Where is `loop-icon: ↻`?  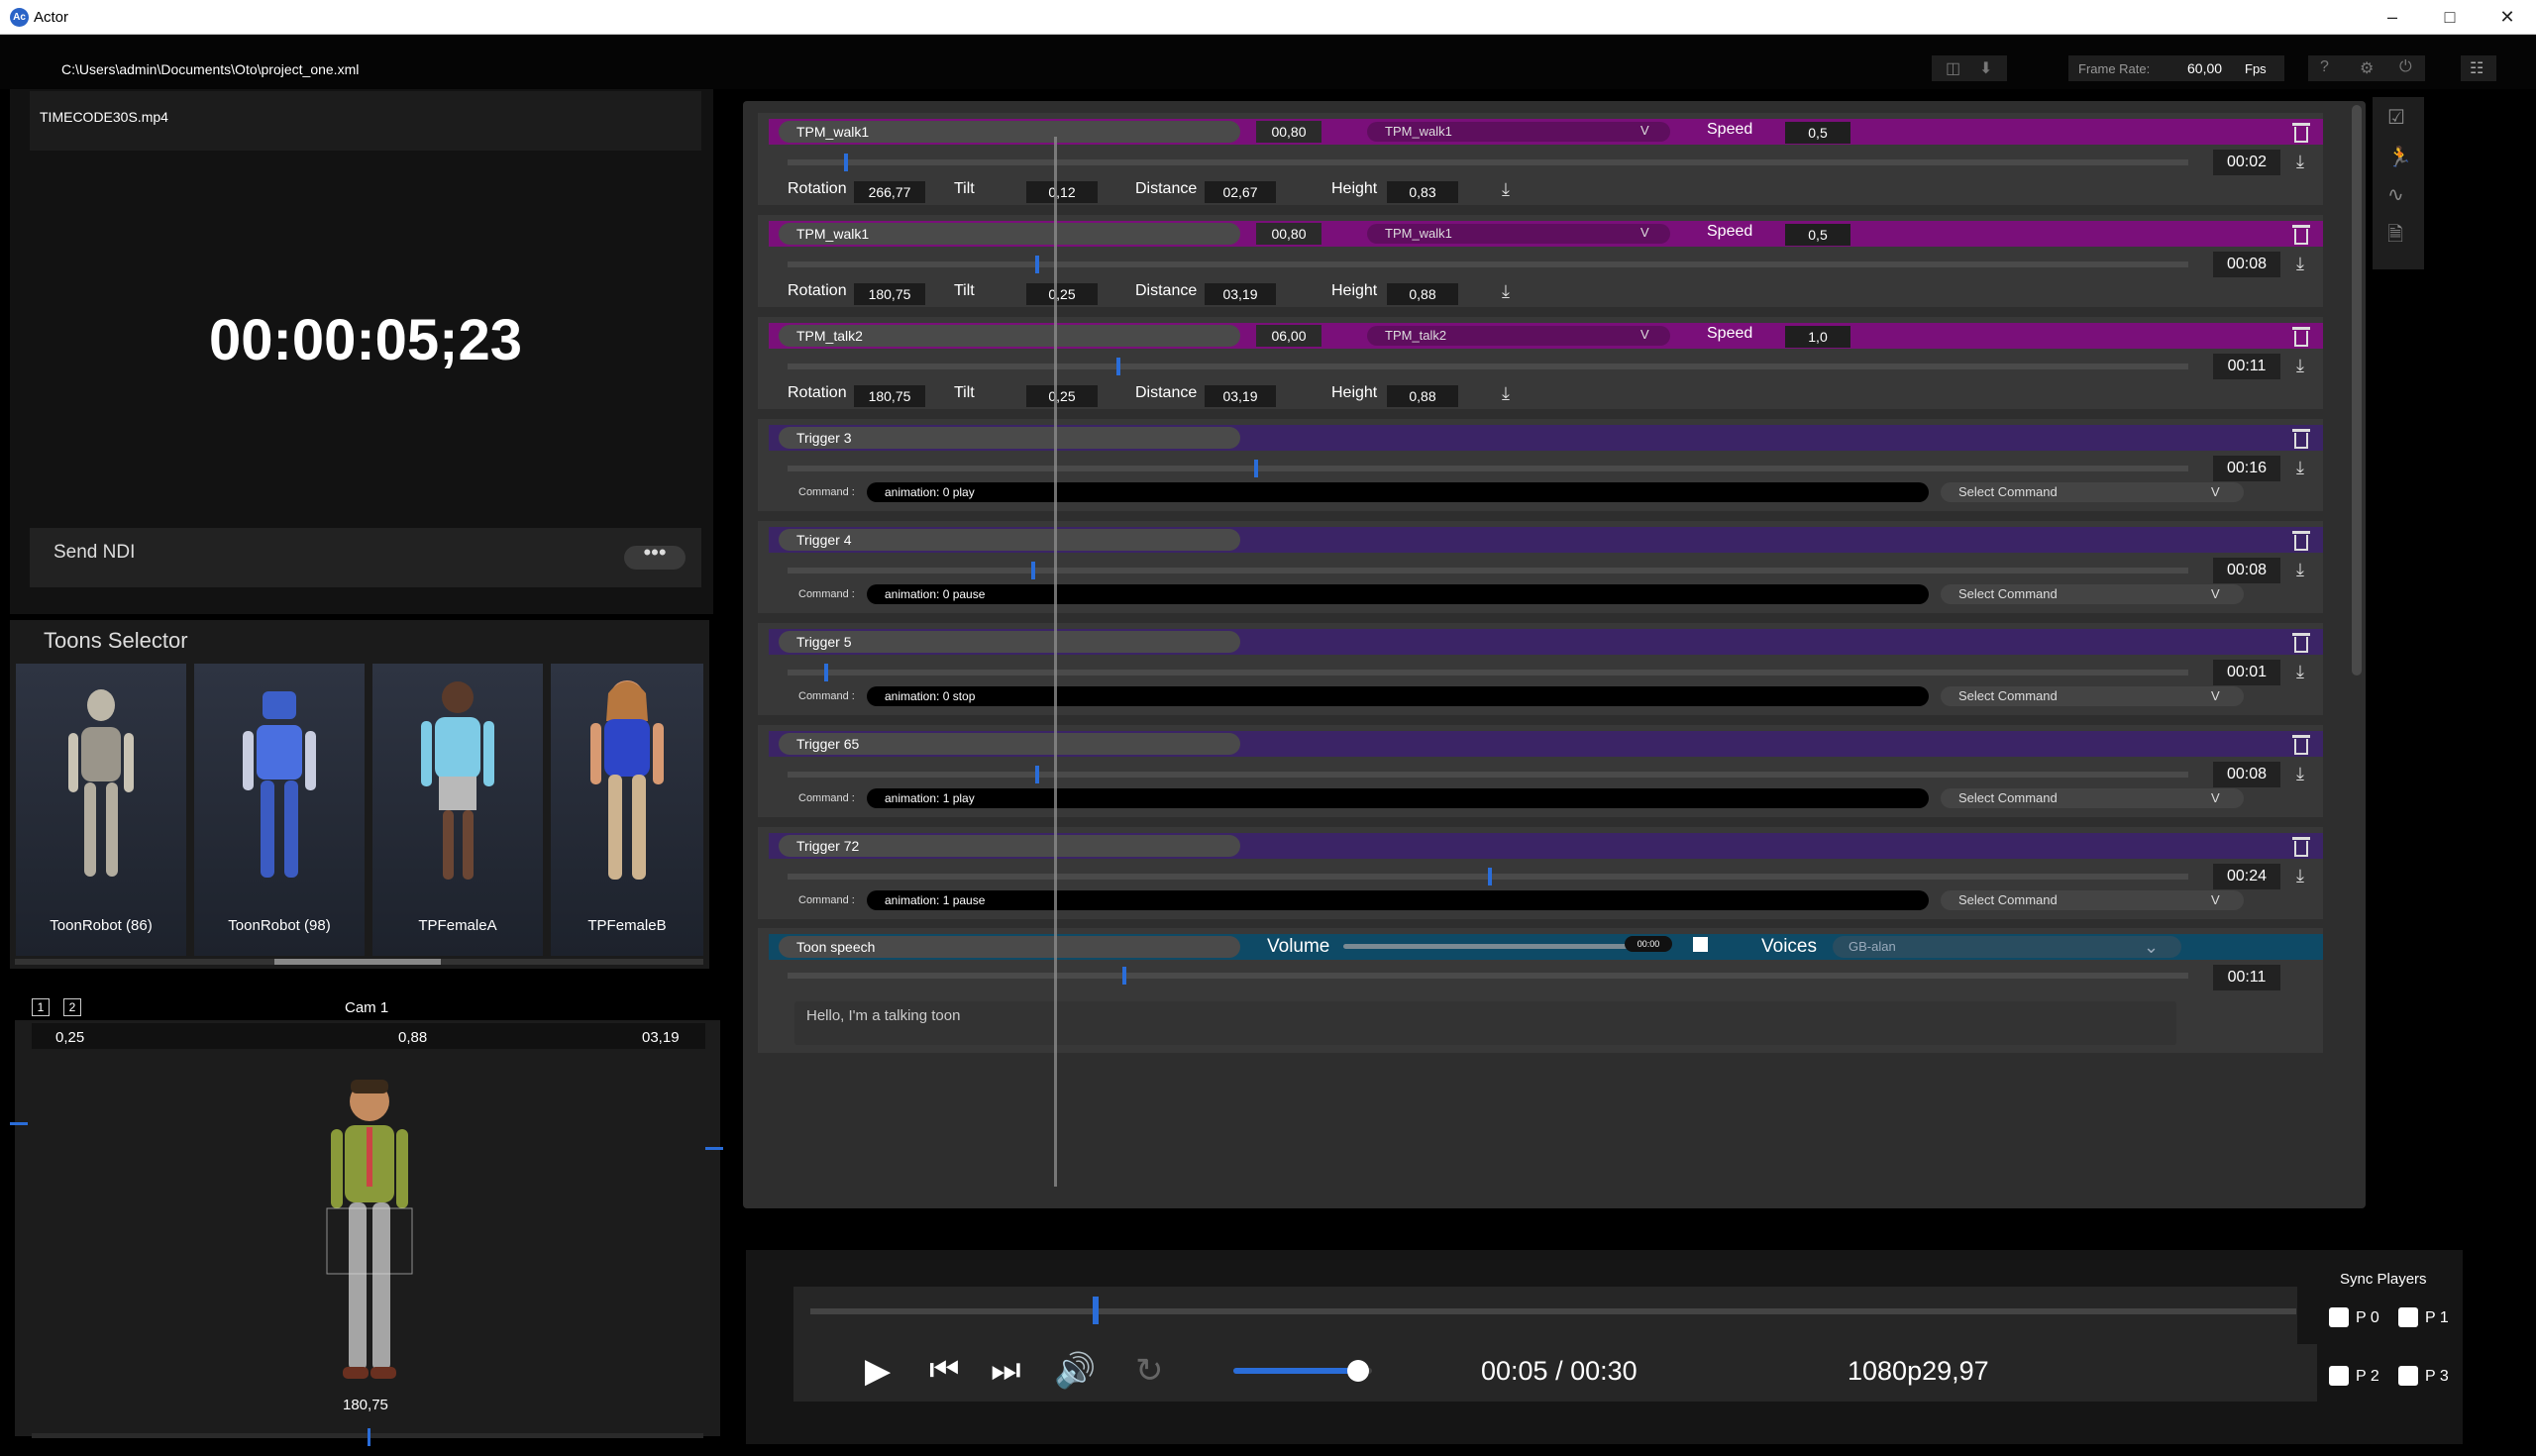
loop-icon: ↻ is located at coordinates (1149, 1371).